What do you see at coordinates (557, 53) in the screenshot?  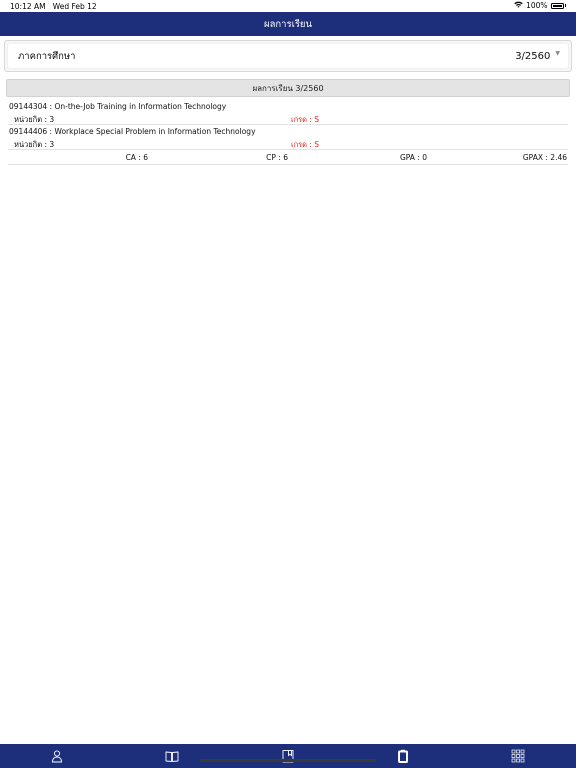 I see `chevron-down-icon: ▼` at bounding box center [557, 53].